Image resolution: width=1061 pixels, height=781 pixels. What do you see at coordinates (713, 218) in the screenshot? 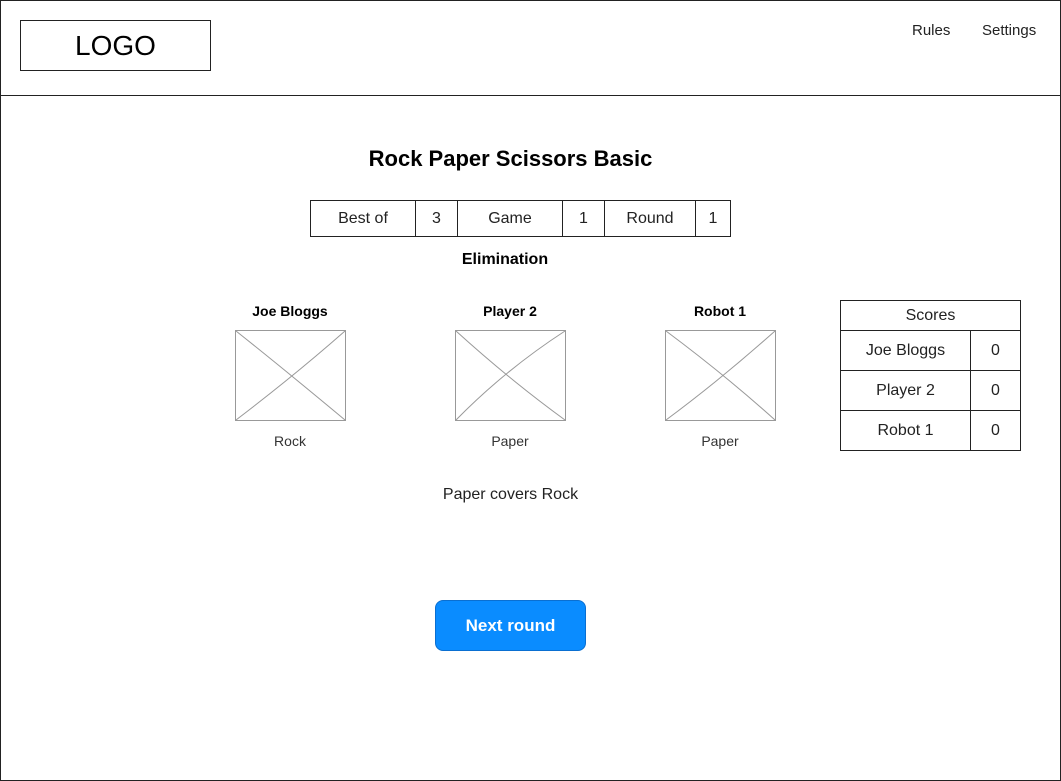
I see `round-value: 1` at bounding box center [713, 218].